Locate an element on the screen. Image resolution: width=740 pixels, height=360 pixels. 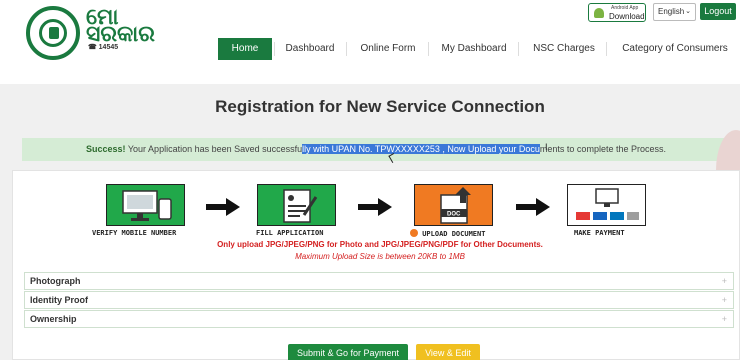
submit-and-pay-button: Submit & Go for Payment is located at coordinates (348, 352).